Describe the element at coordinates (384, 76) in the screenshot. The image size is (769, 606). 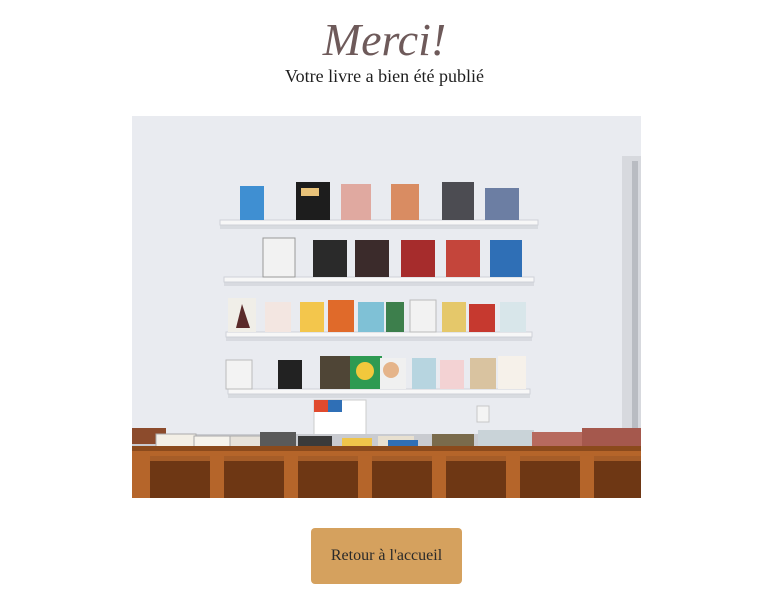
I see `page-subtitle: Votre livre a bien été publié` at that location.